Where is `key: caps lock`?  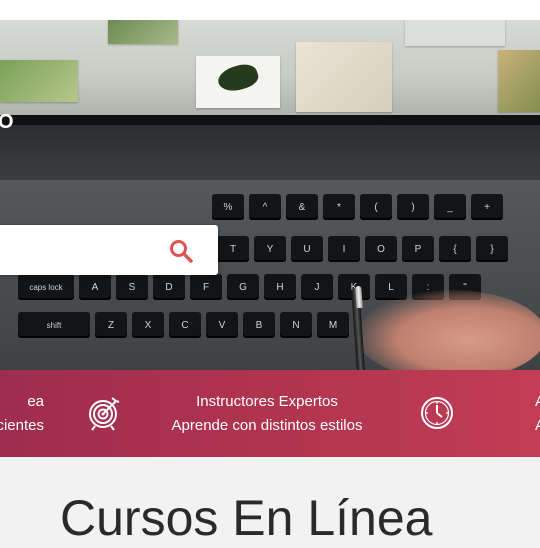 key: caps lock is located at coordinates (46, 287).